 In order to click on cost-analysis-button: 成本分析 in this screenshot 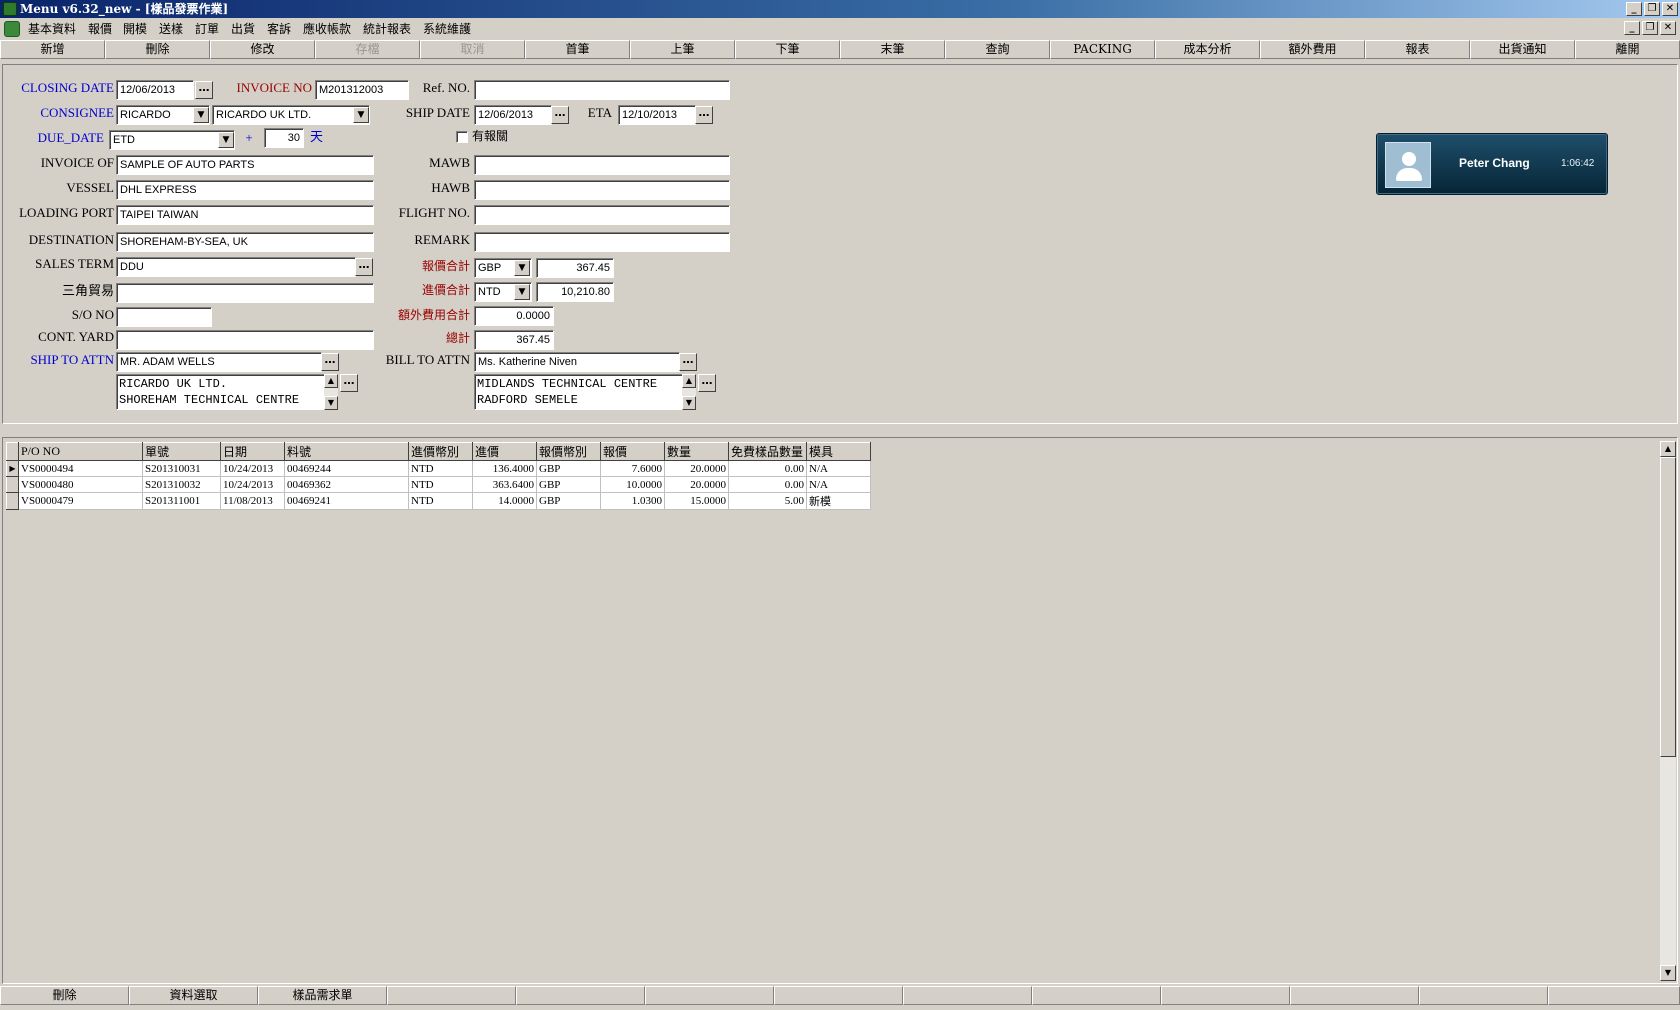, I will do `click(1207, 49)`.